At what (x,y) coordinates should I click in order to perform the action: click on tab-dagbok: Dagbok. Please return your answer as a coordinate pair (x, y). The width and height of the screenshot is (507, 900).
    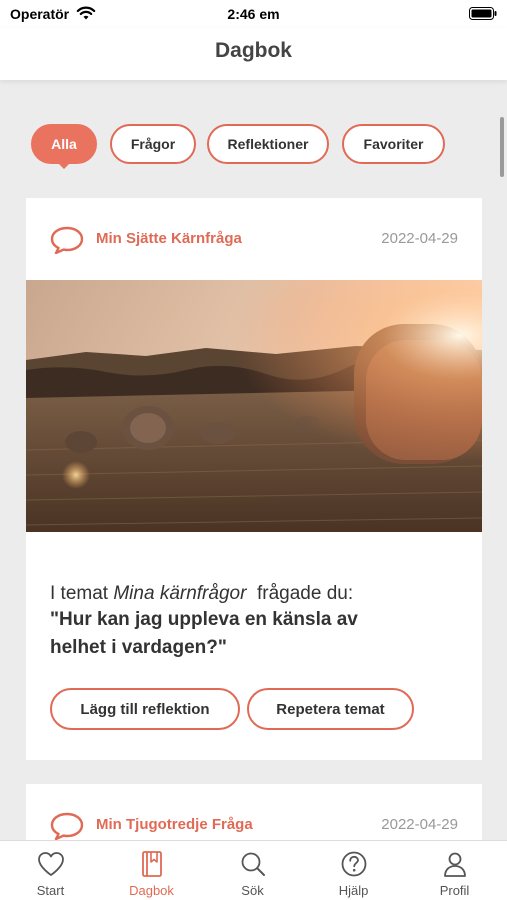
    Looking at the image, I should click on (151, 870).